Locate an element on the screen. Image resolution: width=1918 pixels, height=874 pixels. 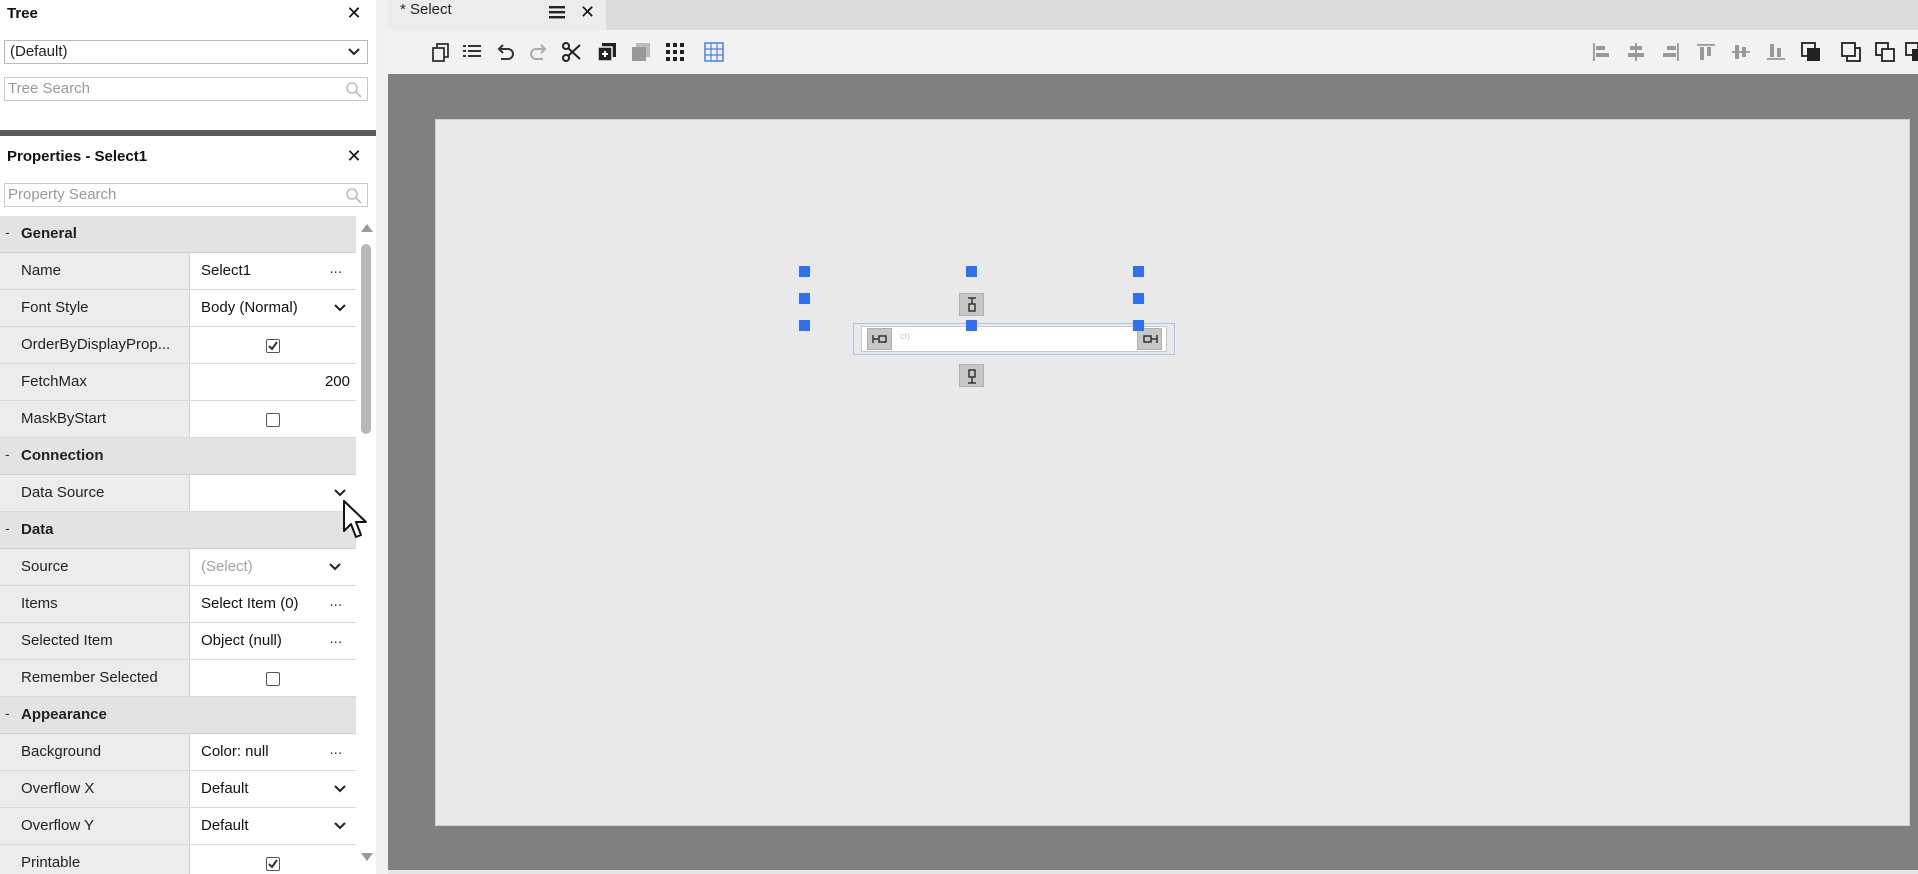
cut-icon is located at coordinates (572, 52).